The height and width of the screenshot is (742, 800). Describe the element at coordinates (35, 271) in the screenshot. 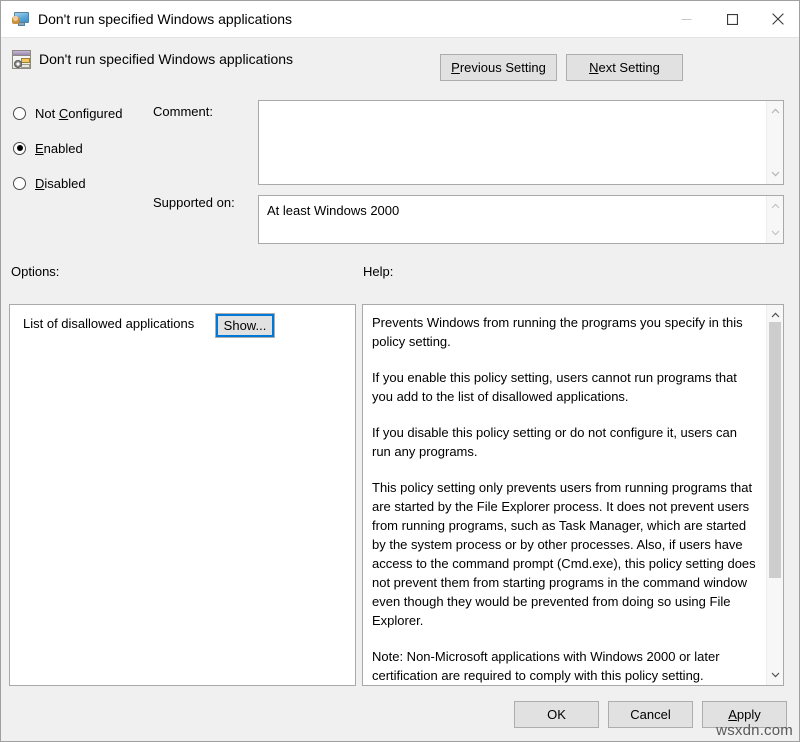

I see `options-section-label: Options:` at that location.